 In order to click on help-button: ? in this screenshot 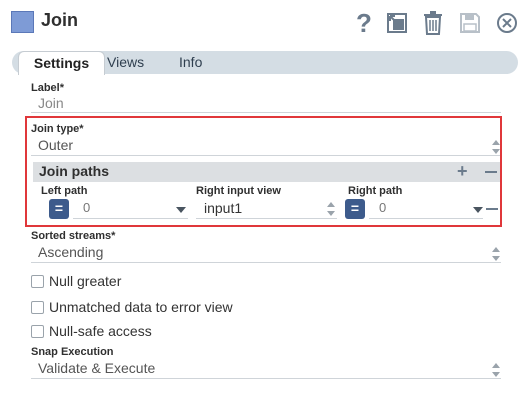, I will do `click(364, 23)`.